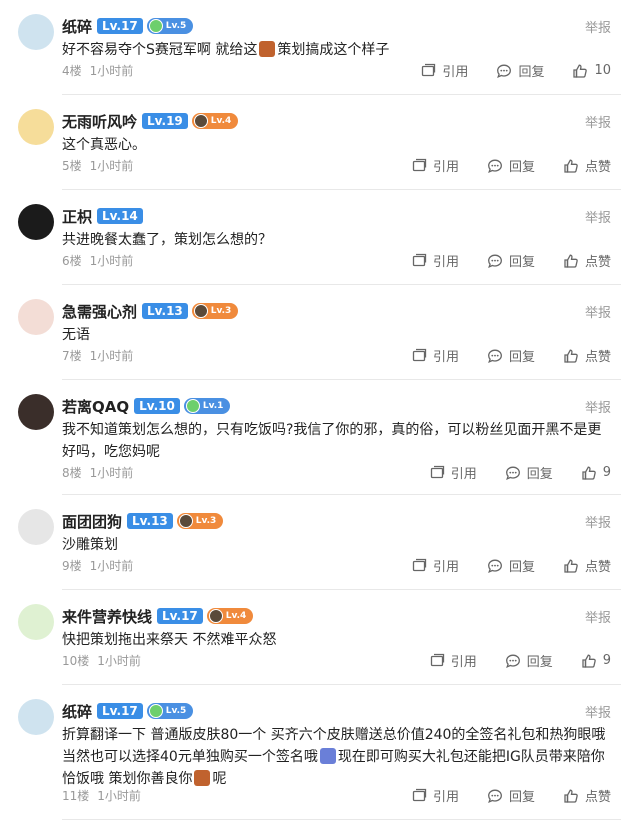 This screenshot has width=629, height=820. I want to click on emoji-icon, so click(267, 49).